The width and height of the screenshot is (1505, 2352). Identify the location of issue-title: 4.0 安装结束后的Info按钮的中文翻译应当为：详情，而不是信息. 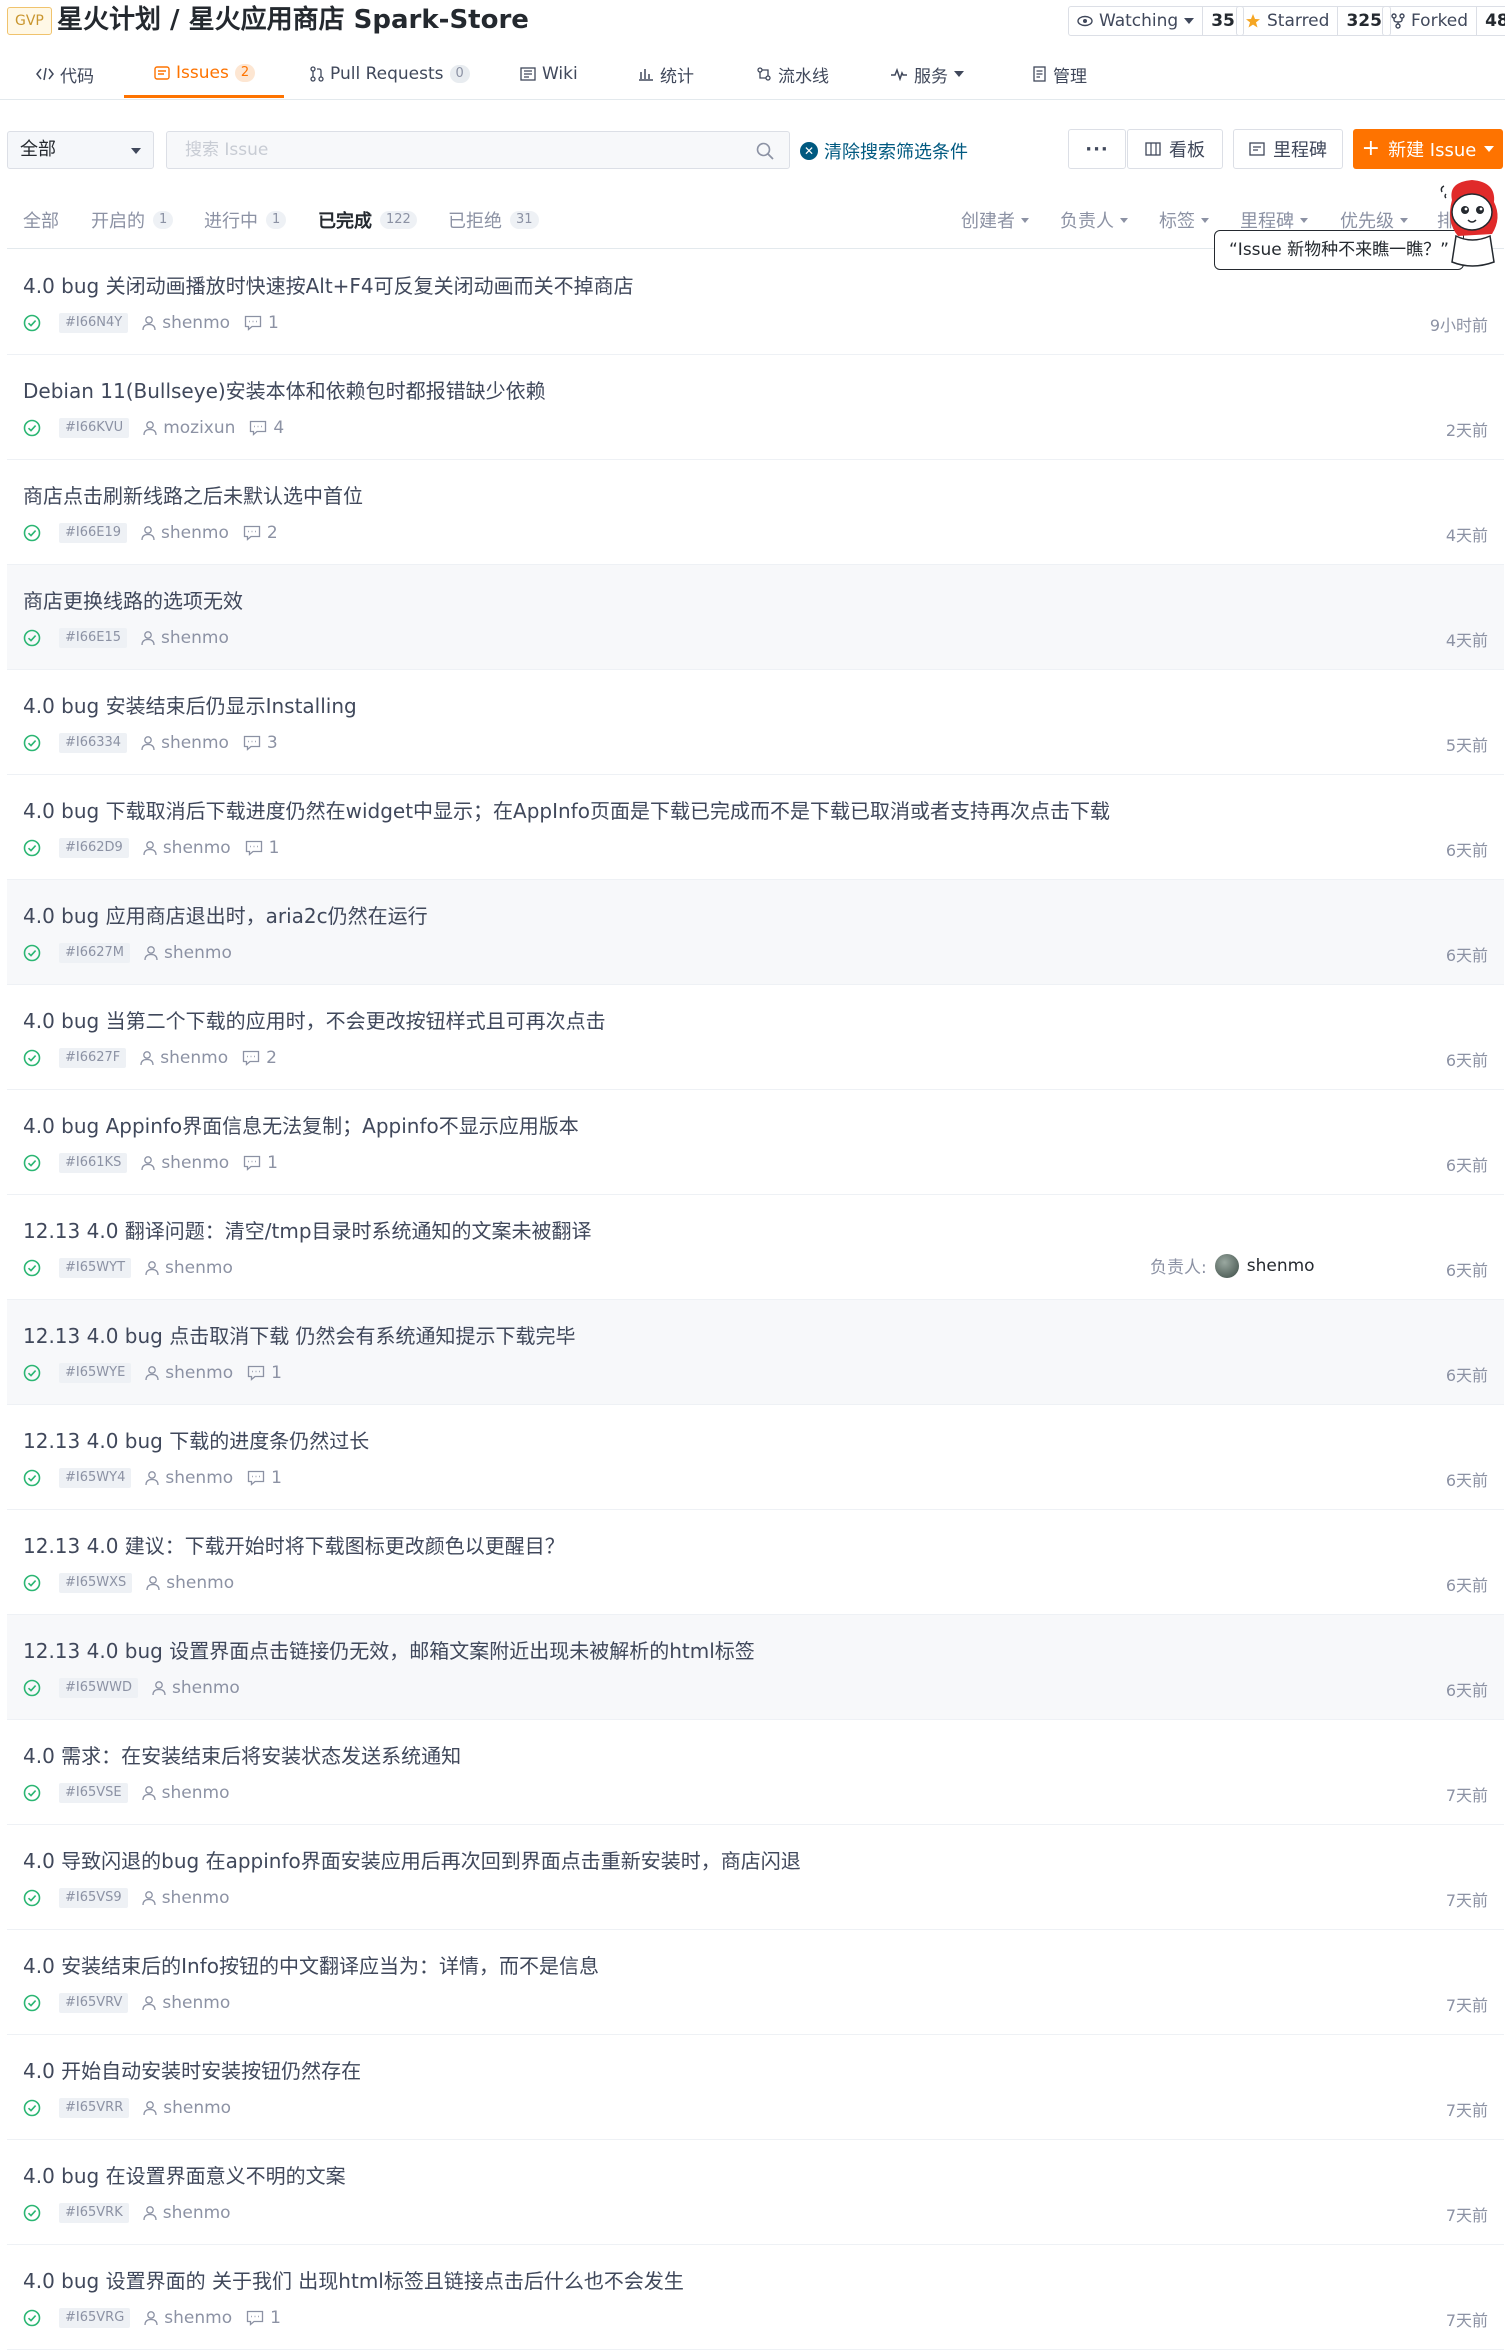
(311, 1964).